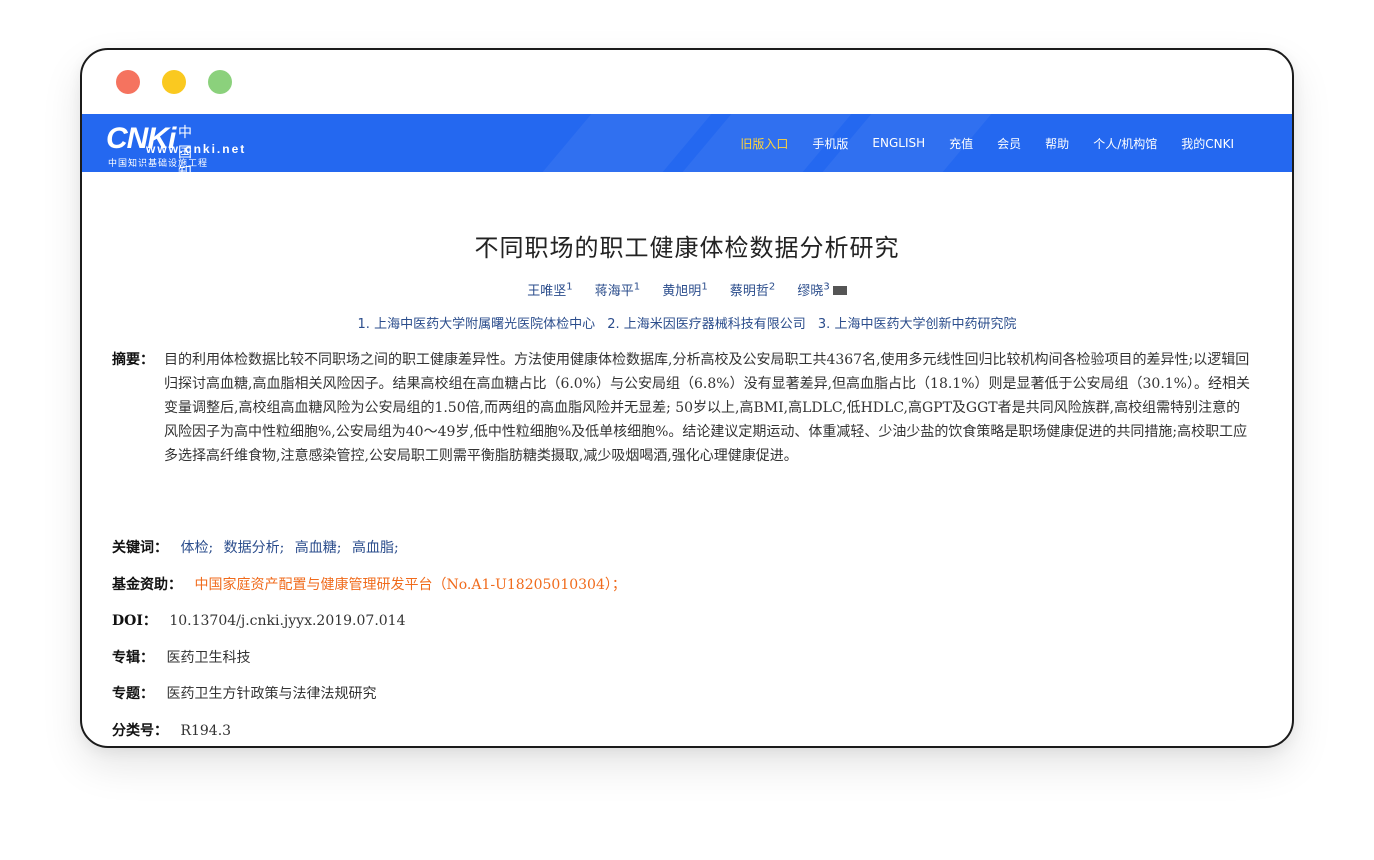 This screenshot has width=1374, height=860. Describe the element at coordinates (287, 621) in the screenshot. I see `doi-value: 10.13704/j.cnki.jyyx.2019.07.014` at that location.